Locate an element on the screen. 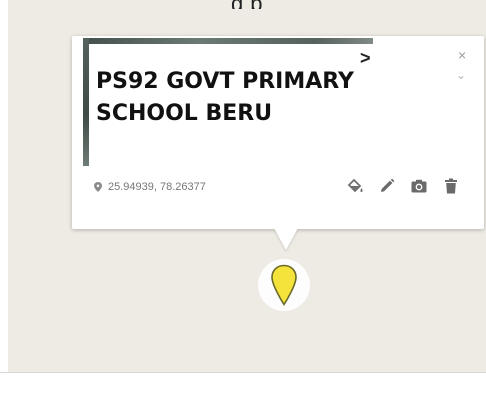 Image resolution: width=486 pixels, height=394 pixels. page-caption-fragment: g p is located at coordinates (247, 4).